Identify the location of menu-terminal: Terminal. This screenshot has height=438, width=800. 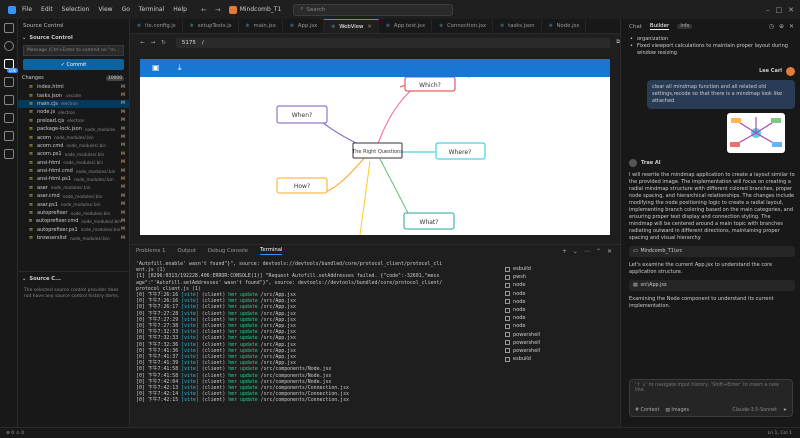
(151, 9).